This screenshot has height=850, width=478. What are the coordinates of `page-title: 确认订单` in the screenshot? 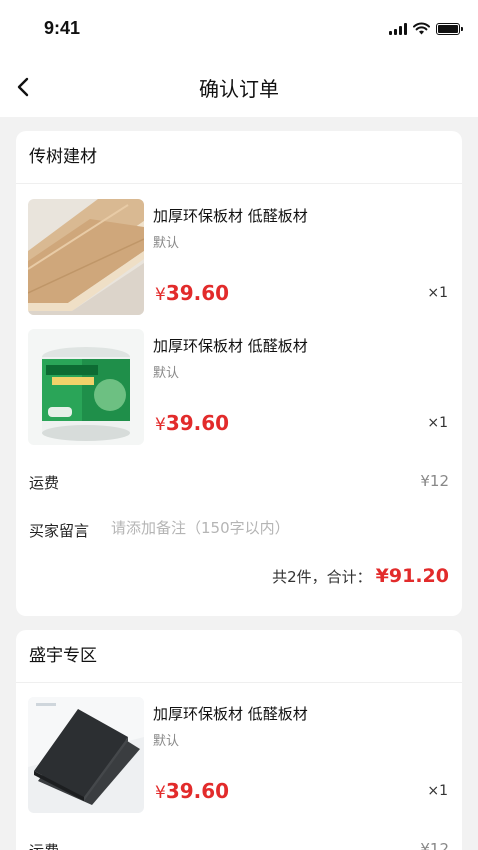 It's located at (239, 89).